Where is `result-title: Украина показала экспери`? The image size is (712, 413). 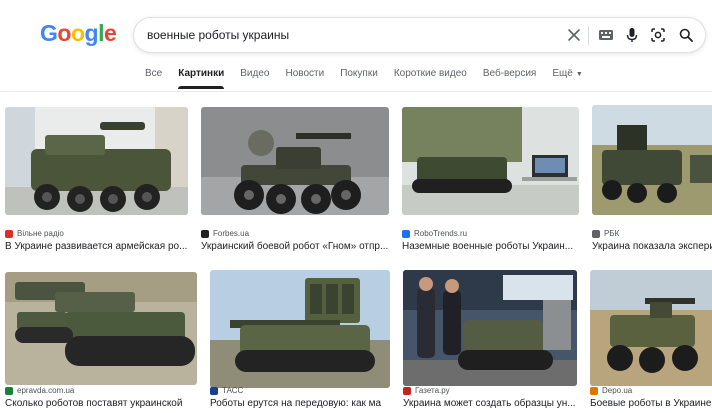
result-title: Украина показала экспери is located at coordinates (652, 246).